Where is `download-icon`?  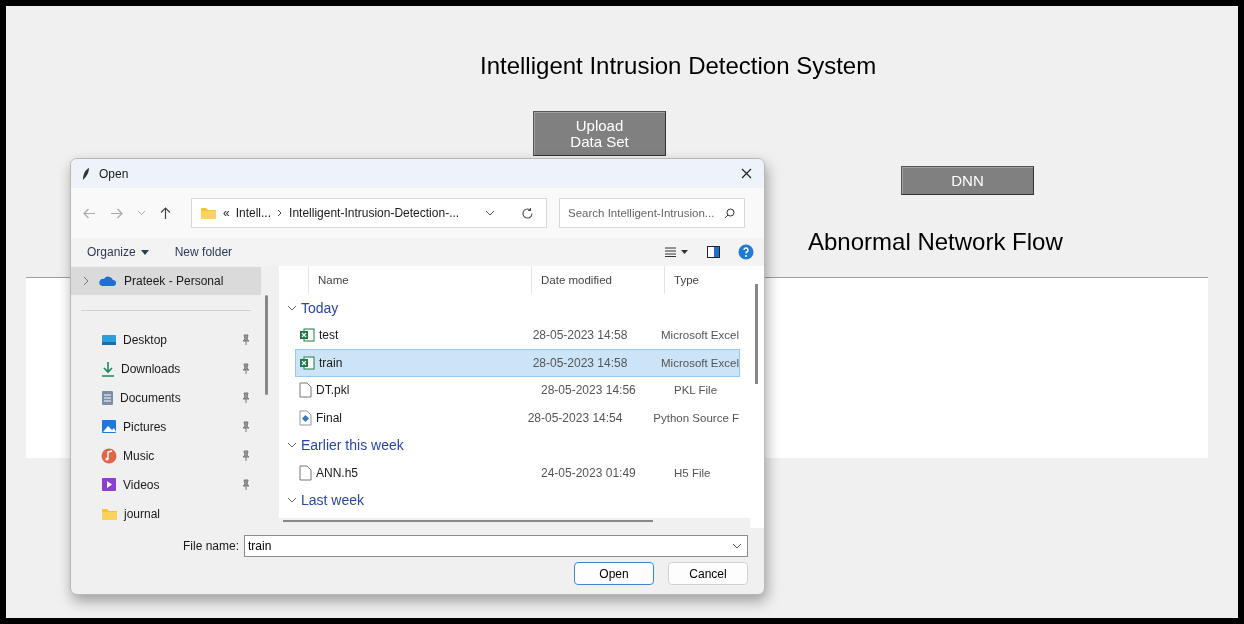
download-icon is located at coordinates (108, 368).